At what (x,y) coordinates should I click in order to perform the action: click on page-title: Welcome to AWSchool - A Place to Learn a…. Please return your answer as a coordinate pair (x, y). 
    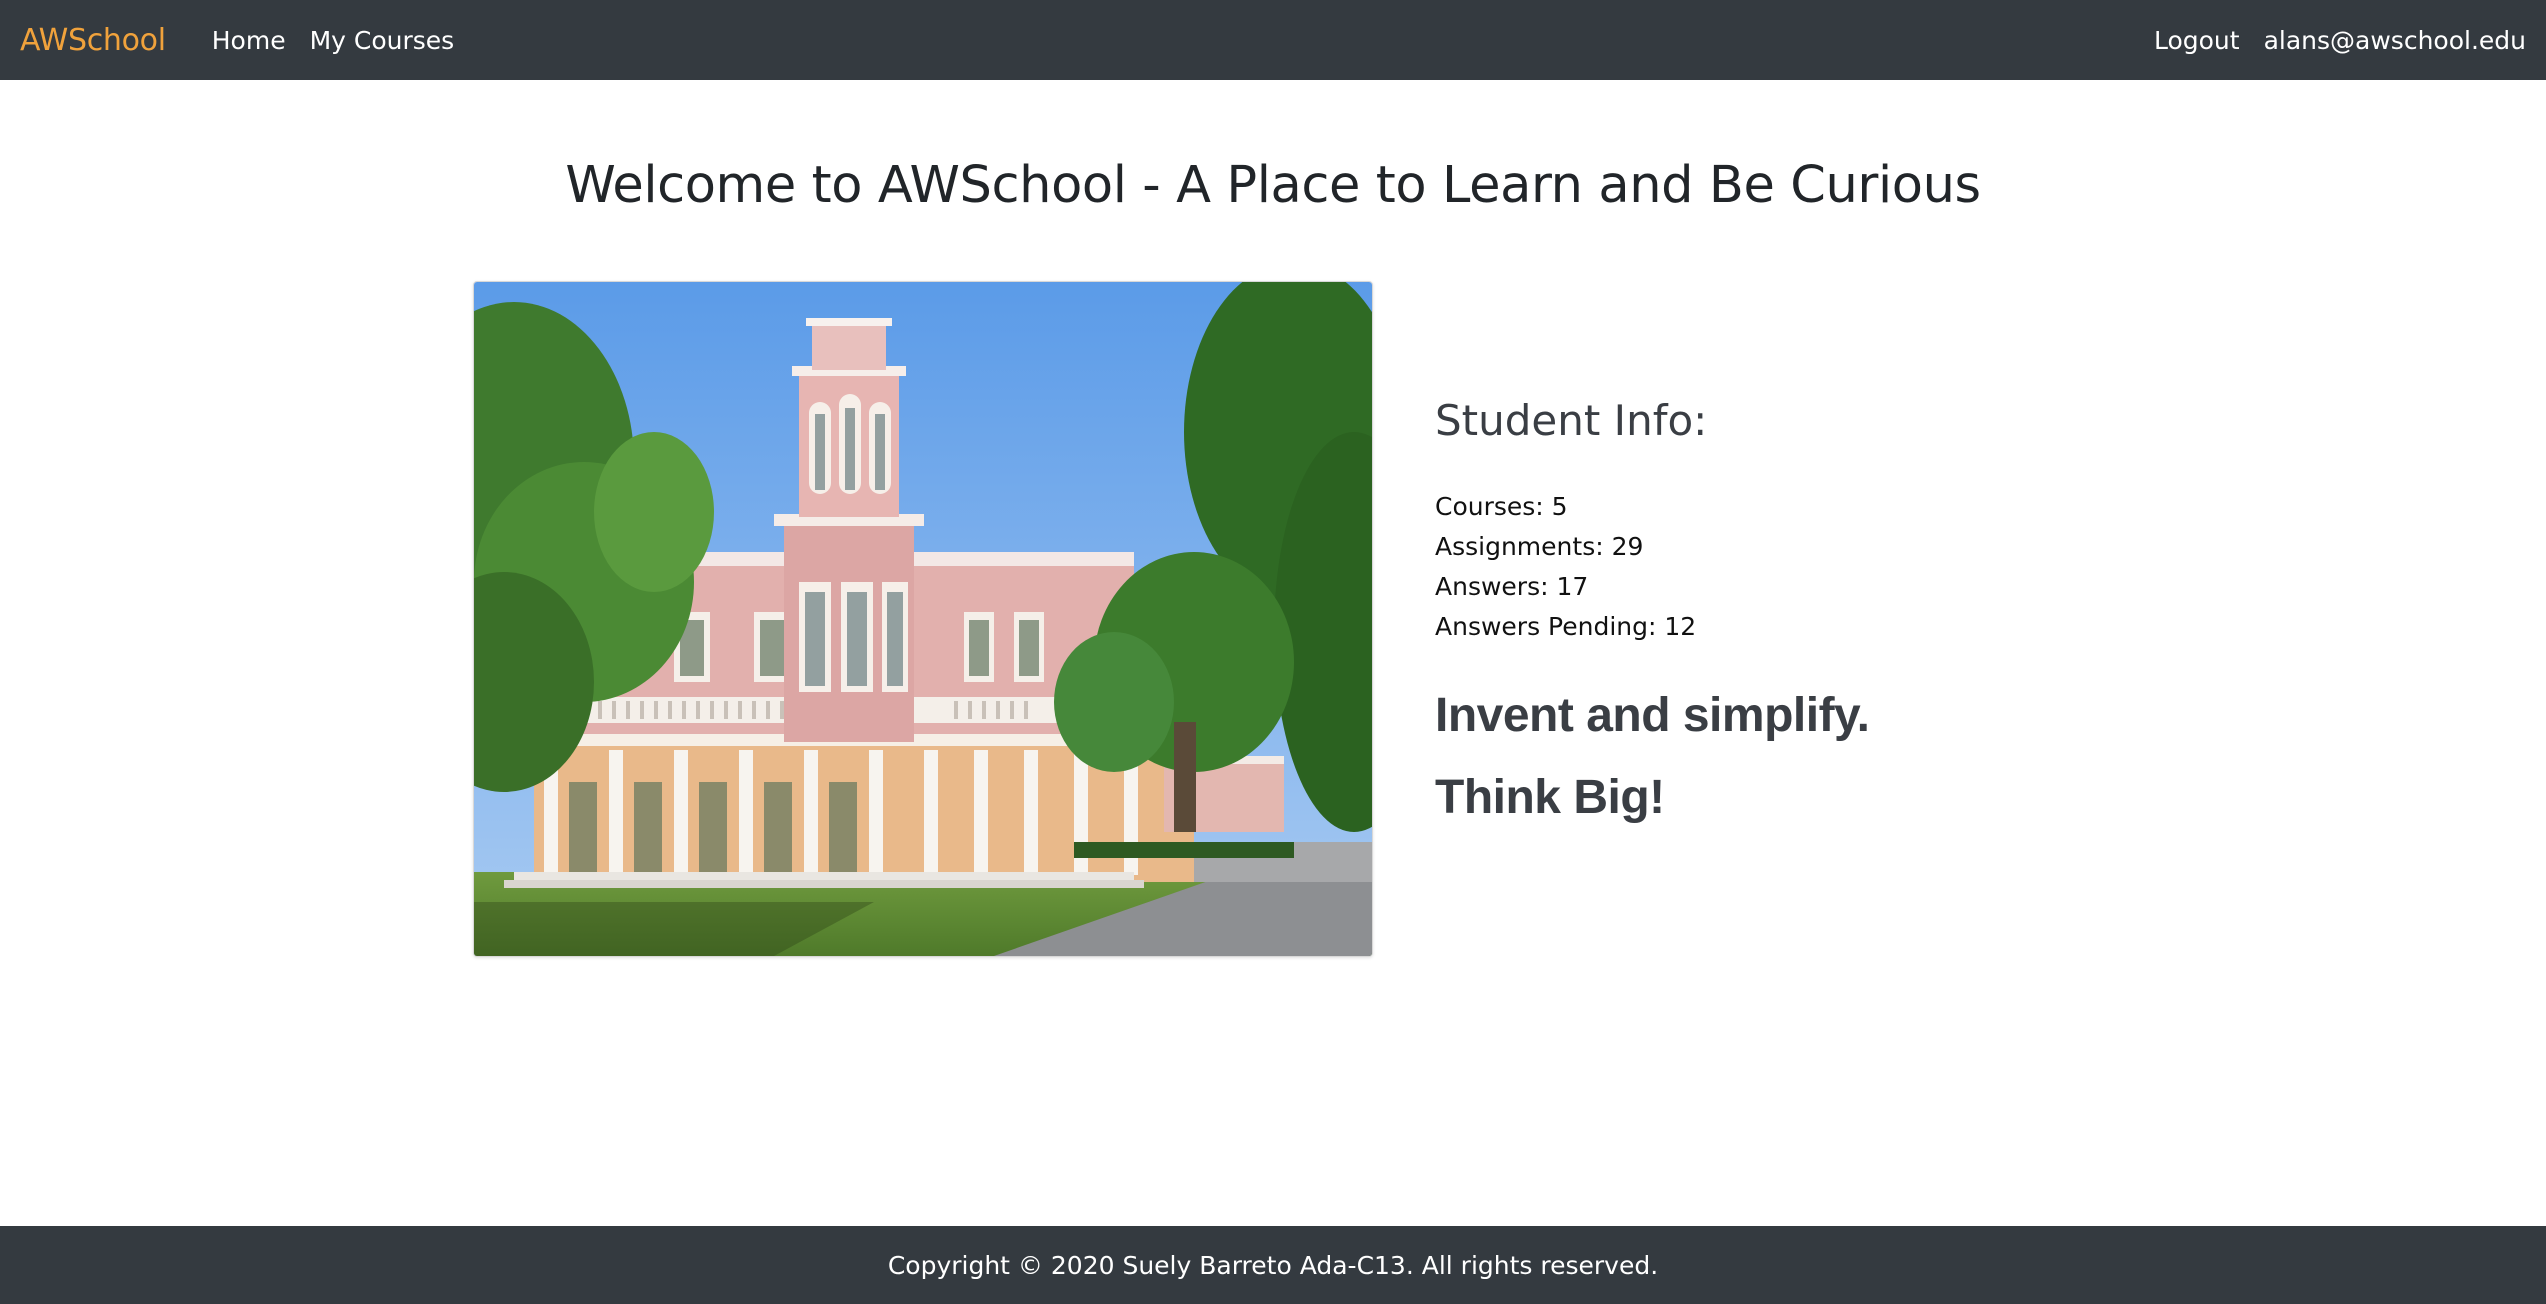
    Looking at the image, I should click on (1273, 185).